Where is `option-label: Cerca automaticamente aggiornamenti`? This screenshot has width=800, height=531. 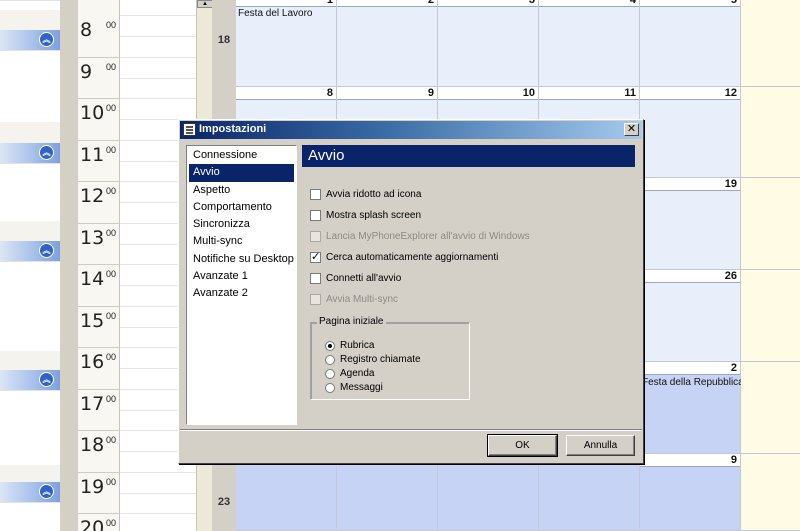
option-label: Cerca automaticamente aggiornamenti is located at coordinates (412, 257).